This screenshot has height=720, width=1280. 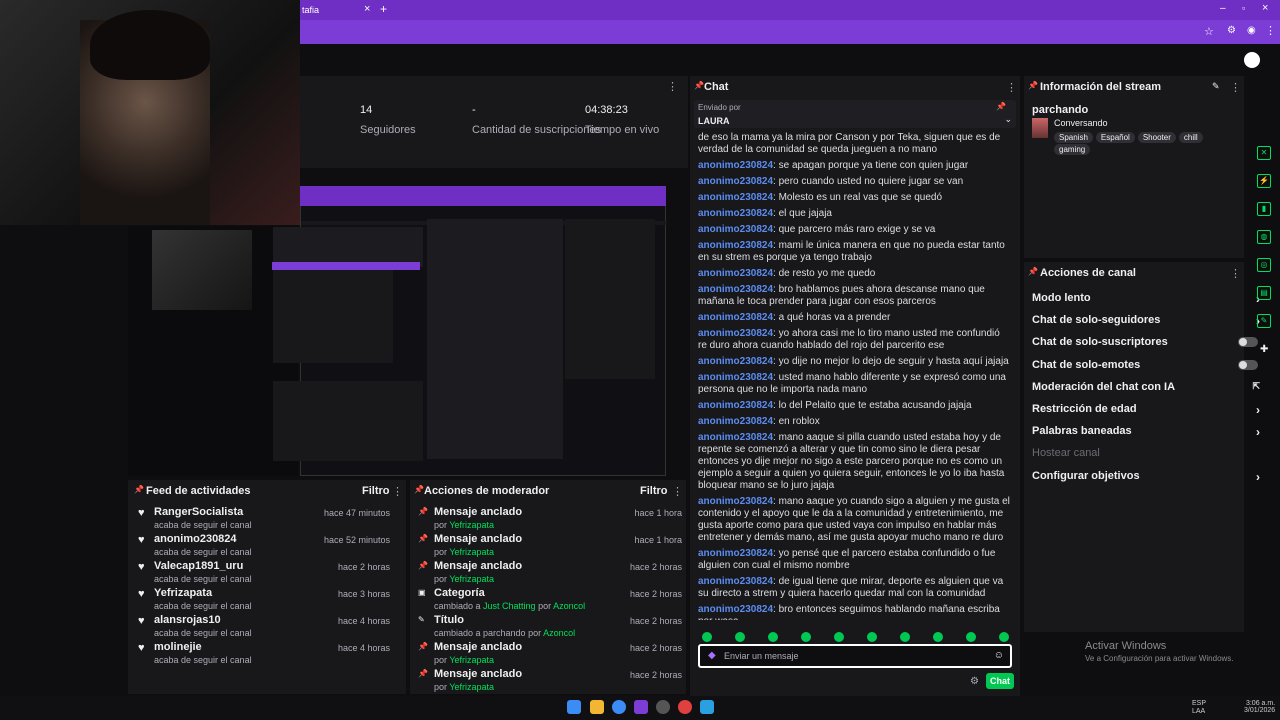 I want to click on tag: Shooter, so click(x=1156, y=137).